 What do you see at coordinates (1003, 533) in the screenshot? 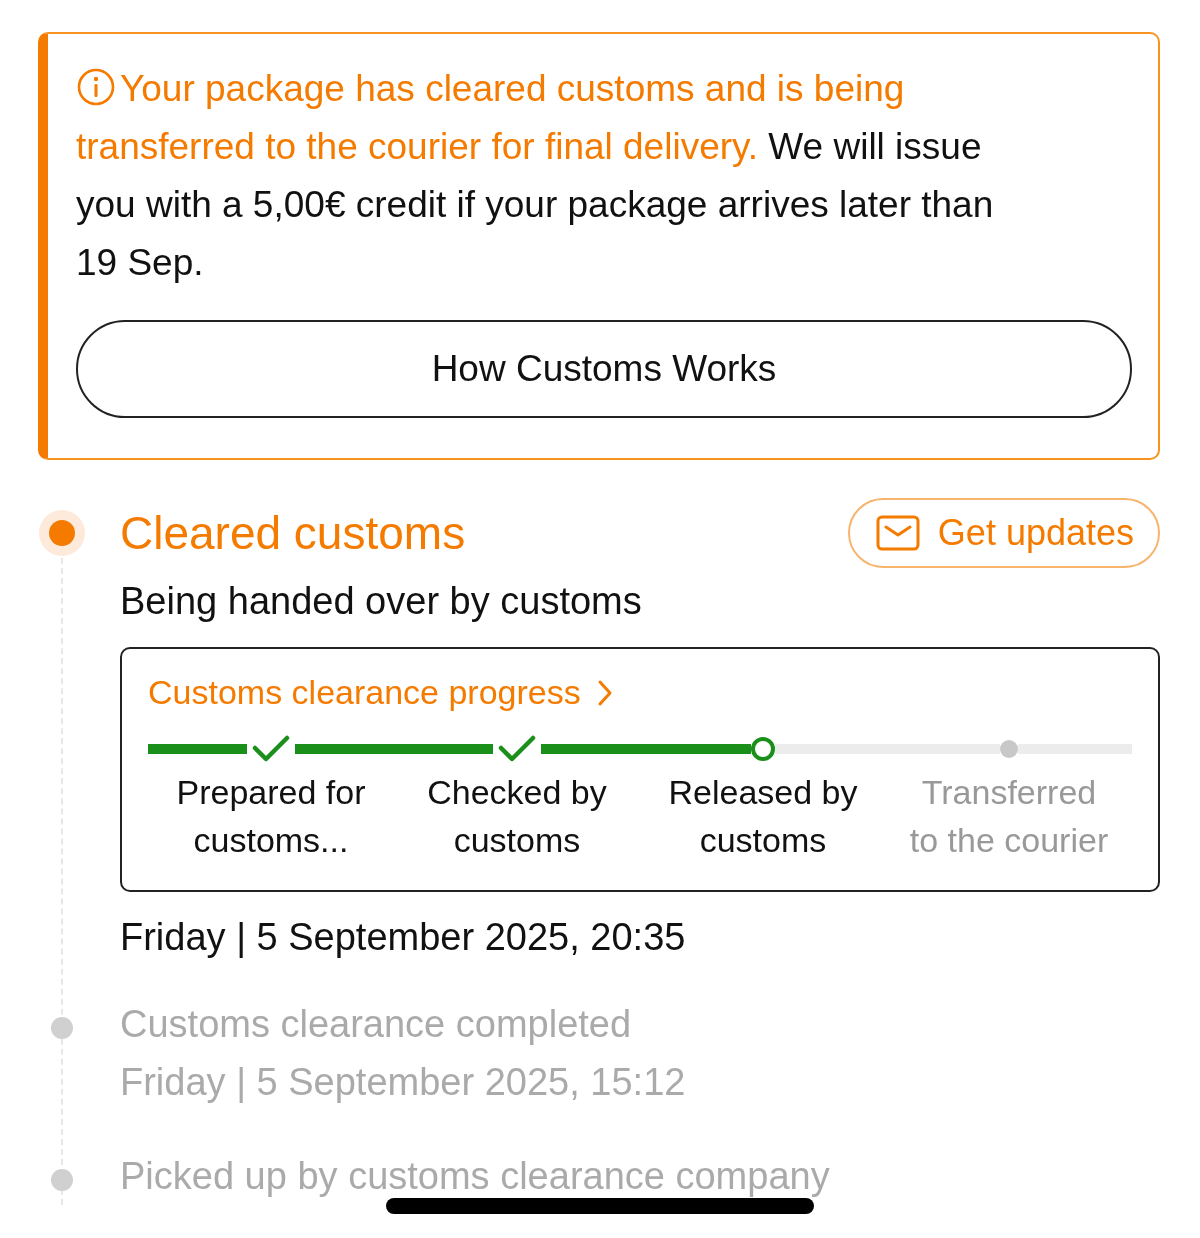
I see `get-updates-button: Get updates` at bounding box center [1003, 533].